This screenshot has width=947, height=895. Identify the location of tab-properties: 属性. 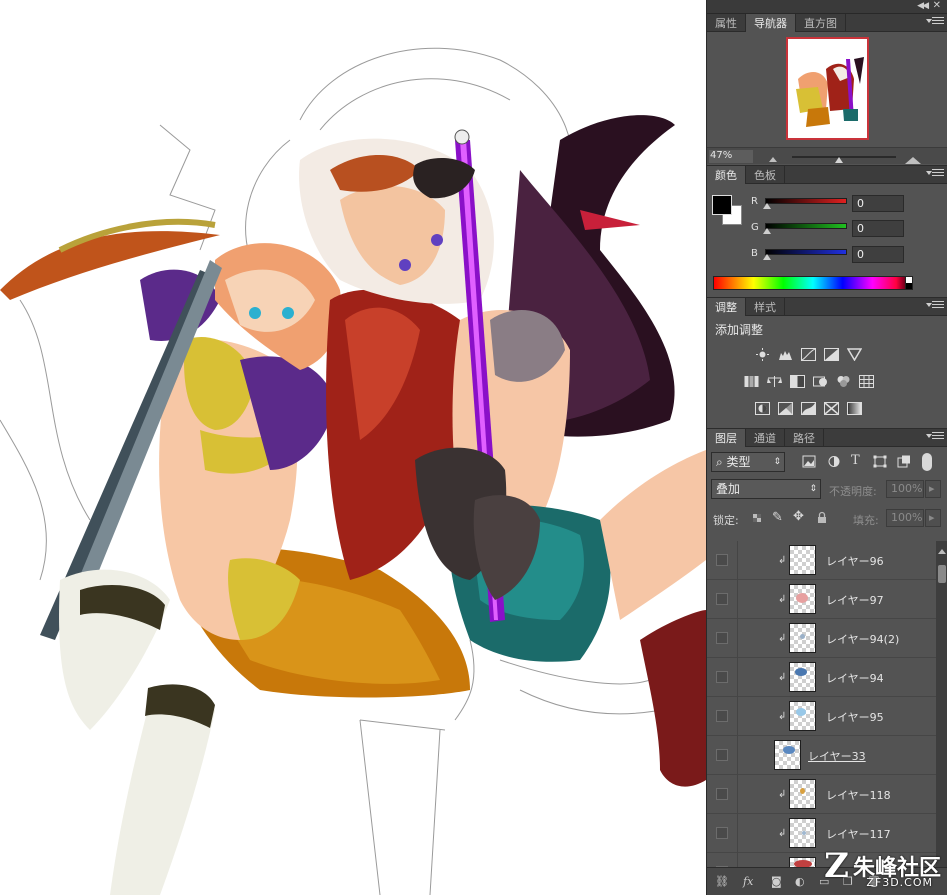
(726, 23).